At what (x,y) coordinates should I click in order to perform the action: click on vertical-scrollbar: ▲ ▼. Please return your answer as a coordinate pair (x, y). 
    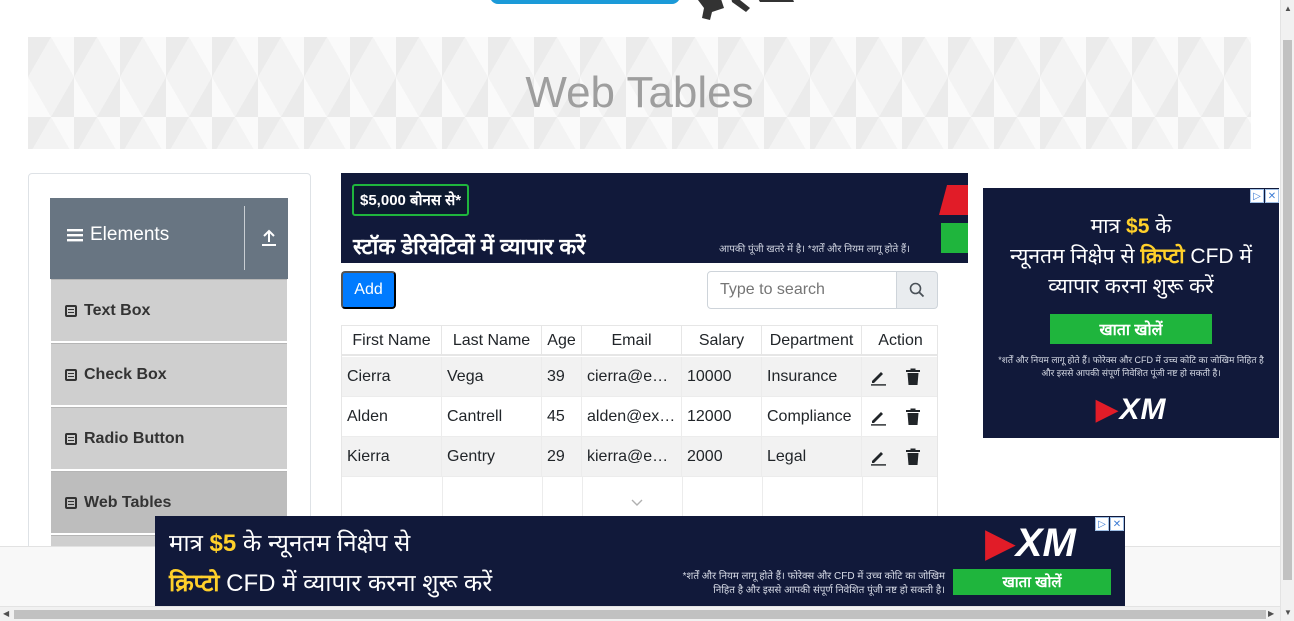
    Looking at the image, I should click on (1287, 310).